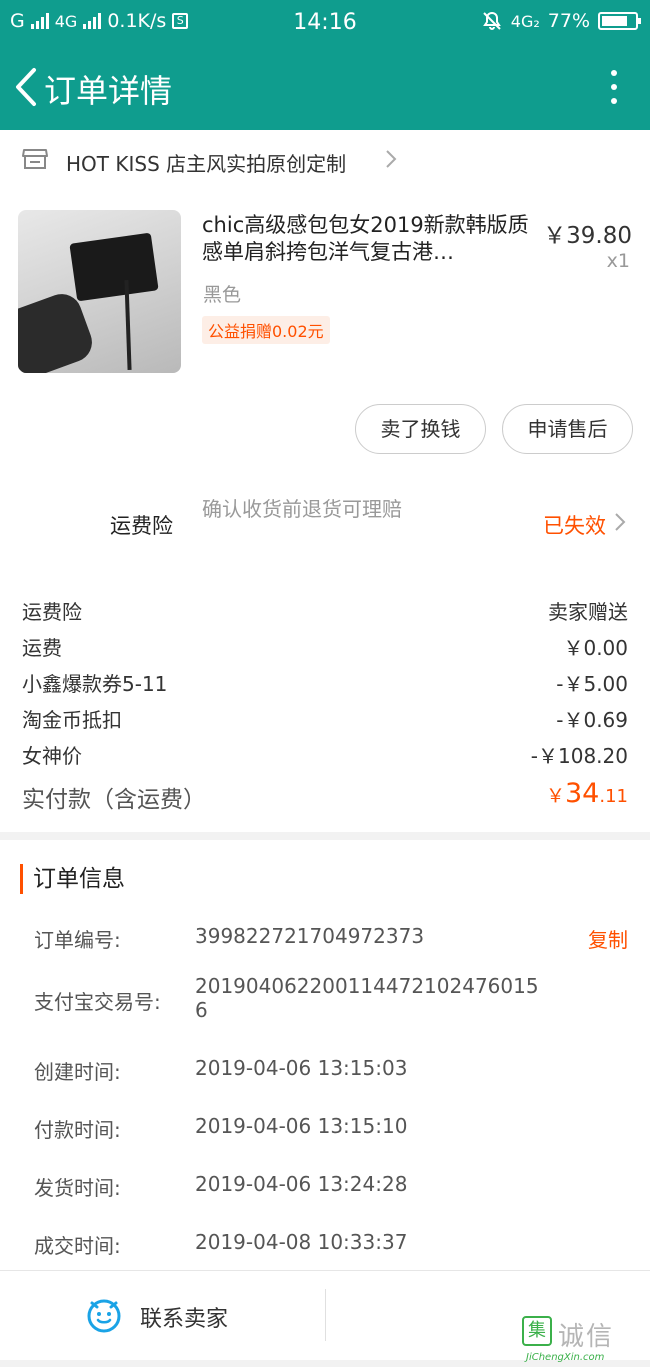  I want to click on sell-for-cash-button: 卖了换钱, so click(420, 429).